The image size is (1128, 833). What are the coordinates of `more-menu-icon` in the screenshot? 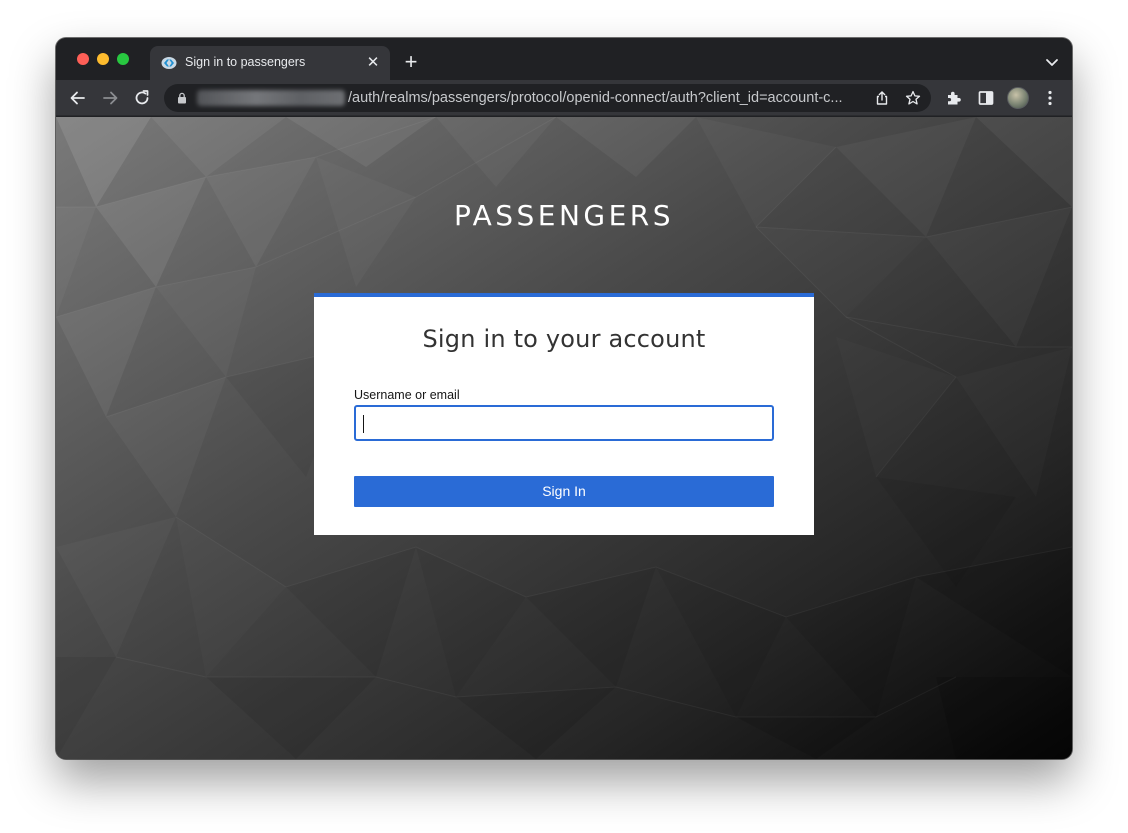 It's located at (1050, 98).